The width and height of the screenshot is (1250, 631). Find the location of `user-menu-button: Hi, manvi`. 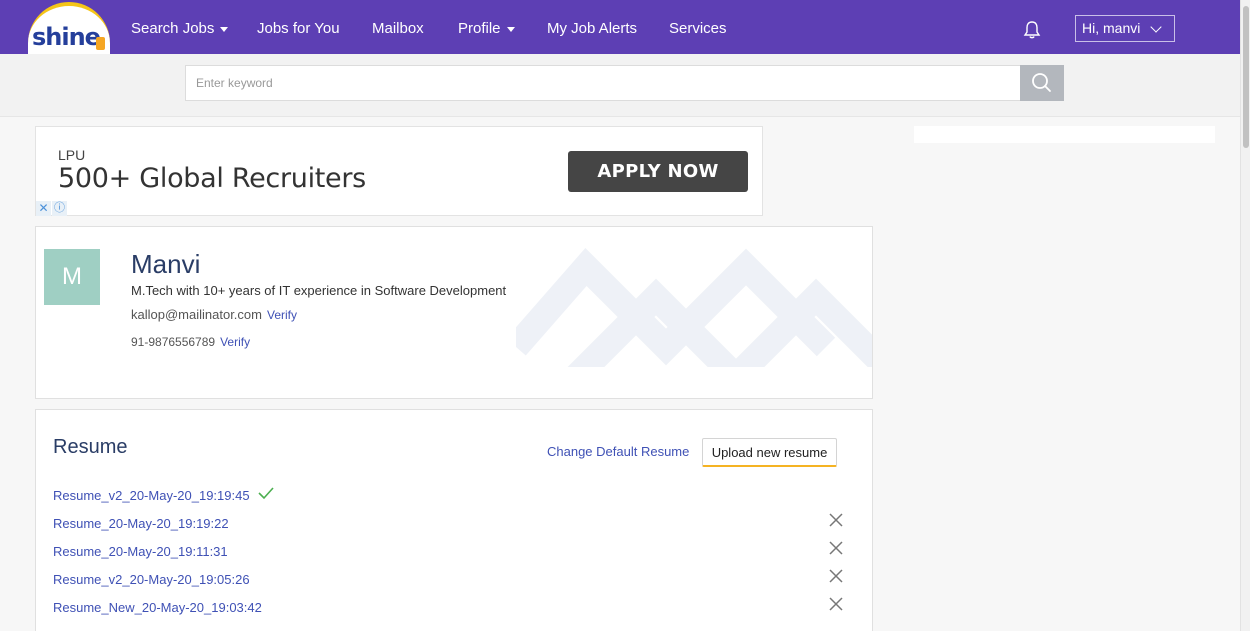

user-menu-button: Hi, manvi is located at coordinates (1125, 28).